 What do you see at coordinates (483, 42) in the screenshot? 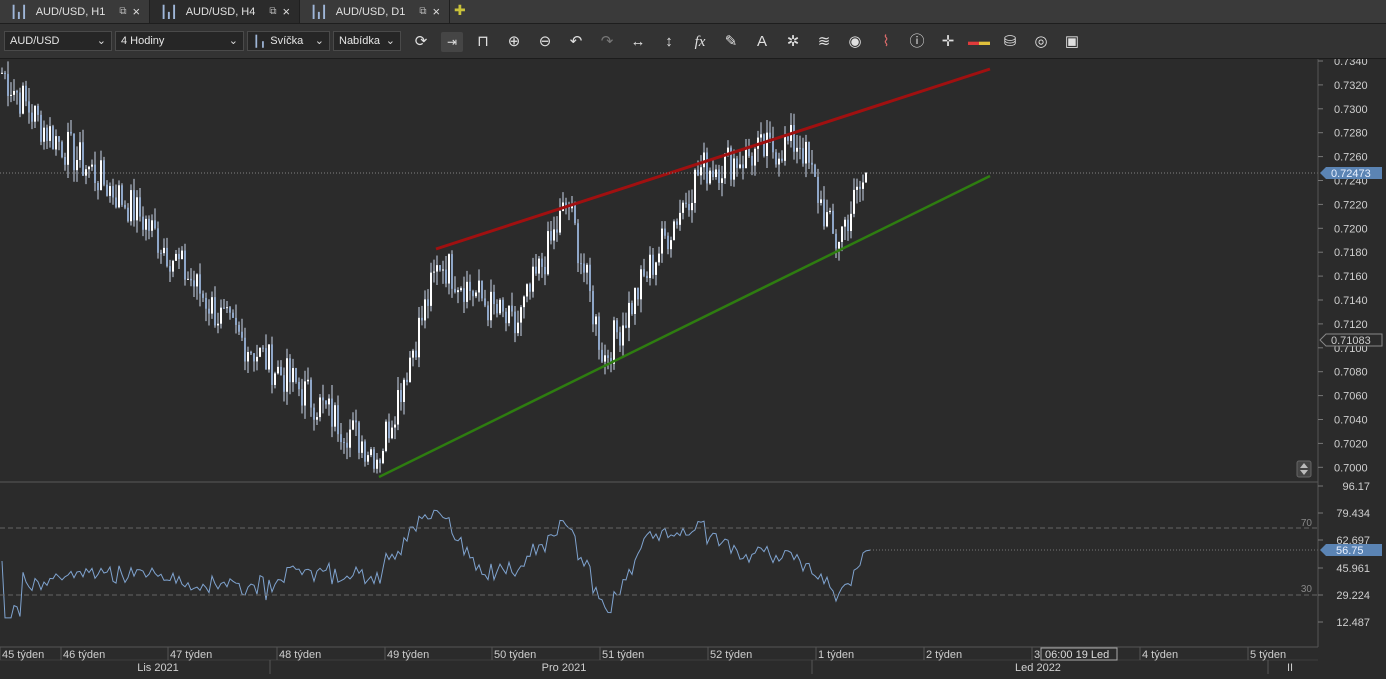
I see `lock-icon: ⊓` at bounding box center [483, 42].